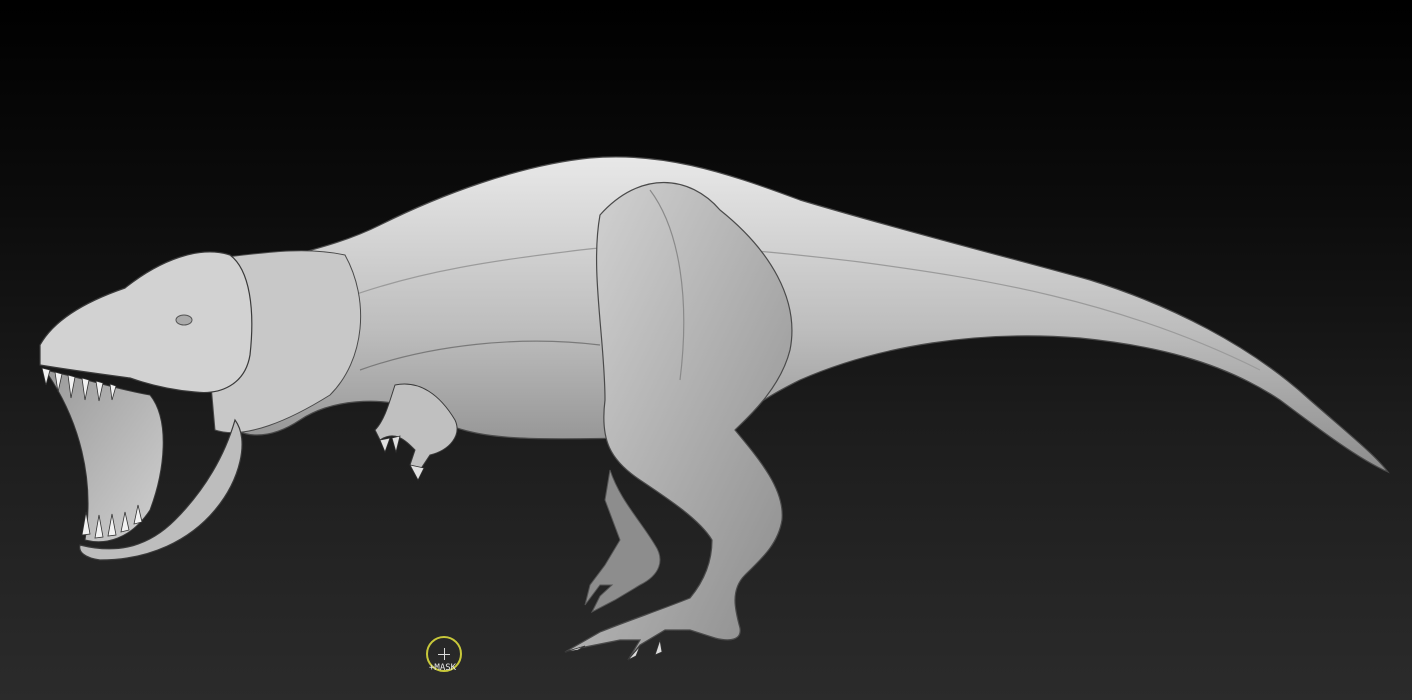 This screenshot has height=700, width=1412. I want to click on far-leg, so click(622, 541).